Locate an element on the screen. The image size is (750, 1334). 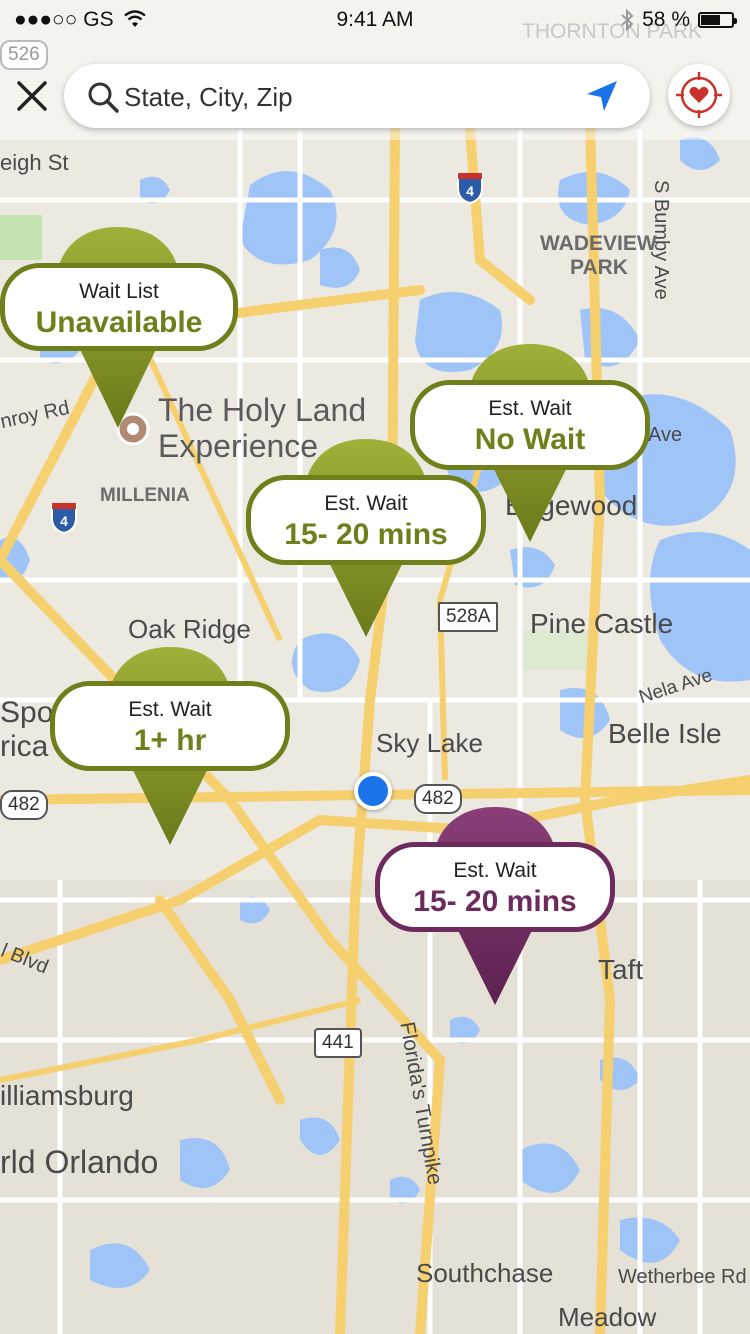
clinic-pin-15-20-mins: Est. Wait 15- 20 mins is located at coordinates (366, 537).